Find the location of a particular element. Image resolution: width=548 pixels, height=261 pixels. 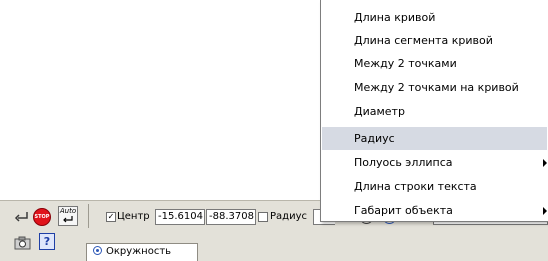

menu-item-radius: Радиус is located at coordinates (434, 138).